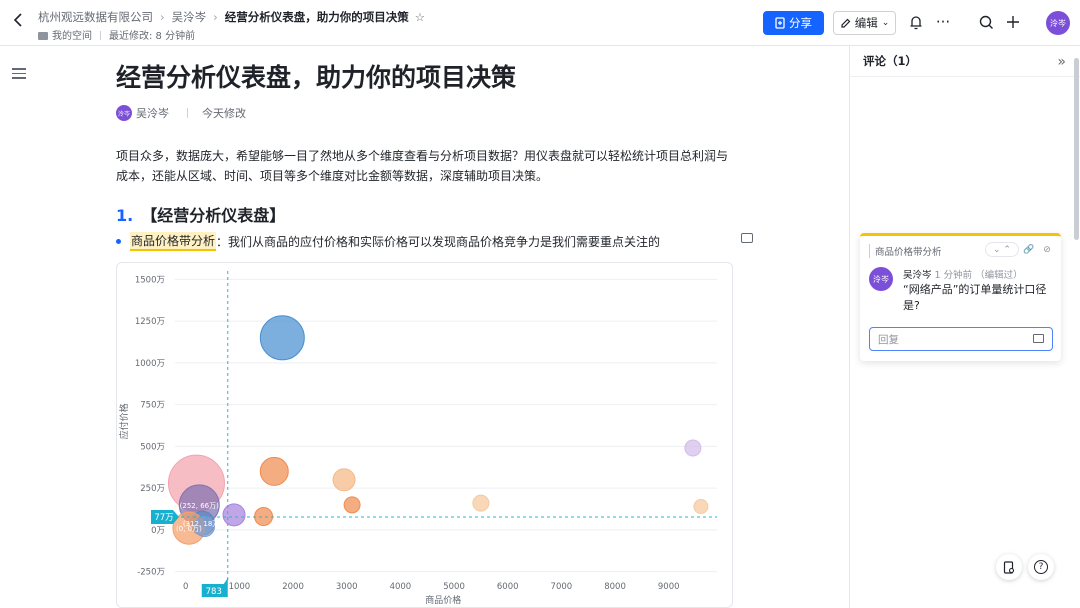 This screenshot has height=608, width=1080. I want to click on scrollbar, so click(1076, 149).